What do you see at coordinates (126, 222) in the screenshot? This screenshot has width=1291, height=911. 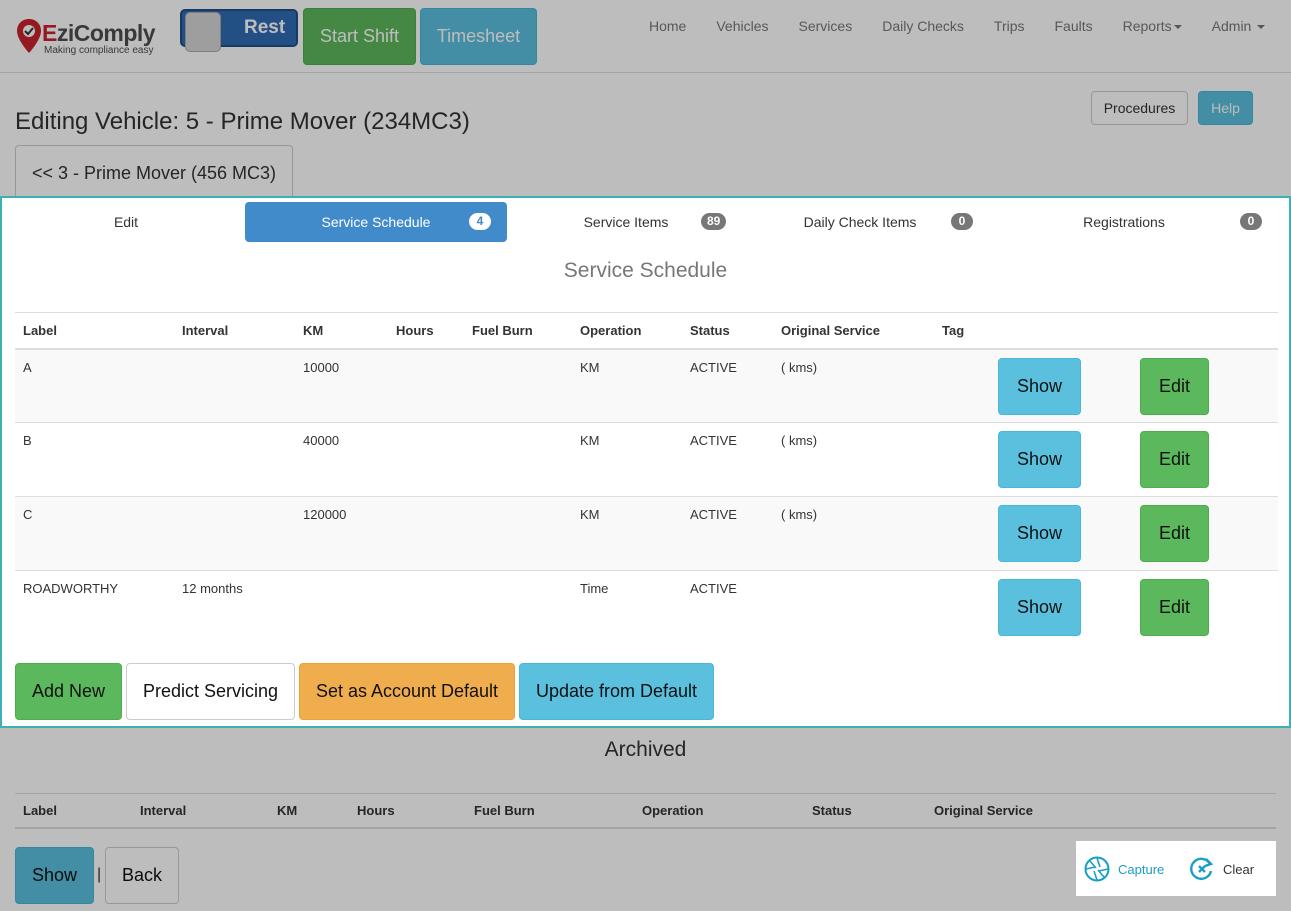 I see `tab-edit: Edit` at bounding box center [126, 222].